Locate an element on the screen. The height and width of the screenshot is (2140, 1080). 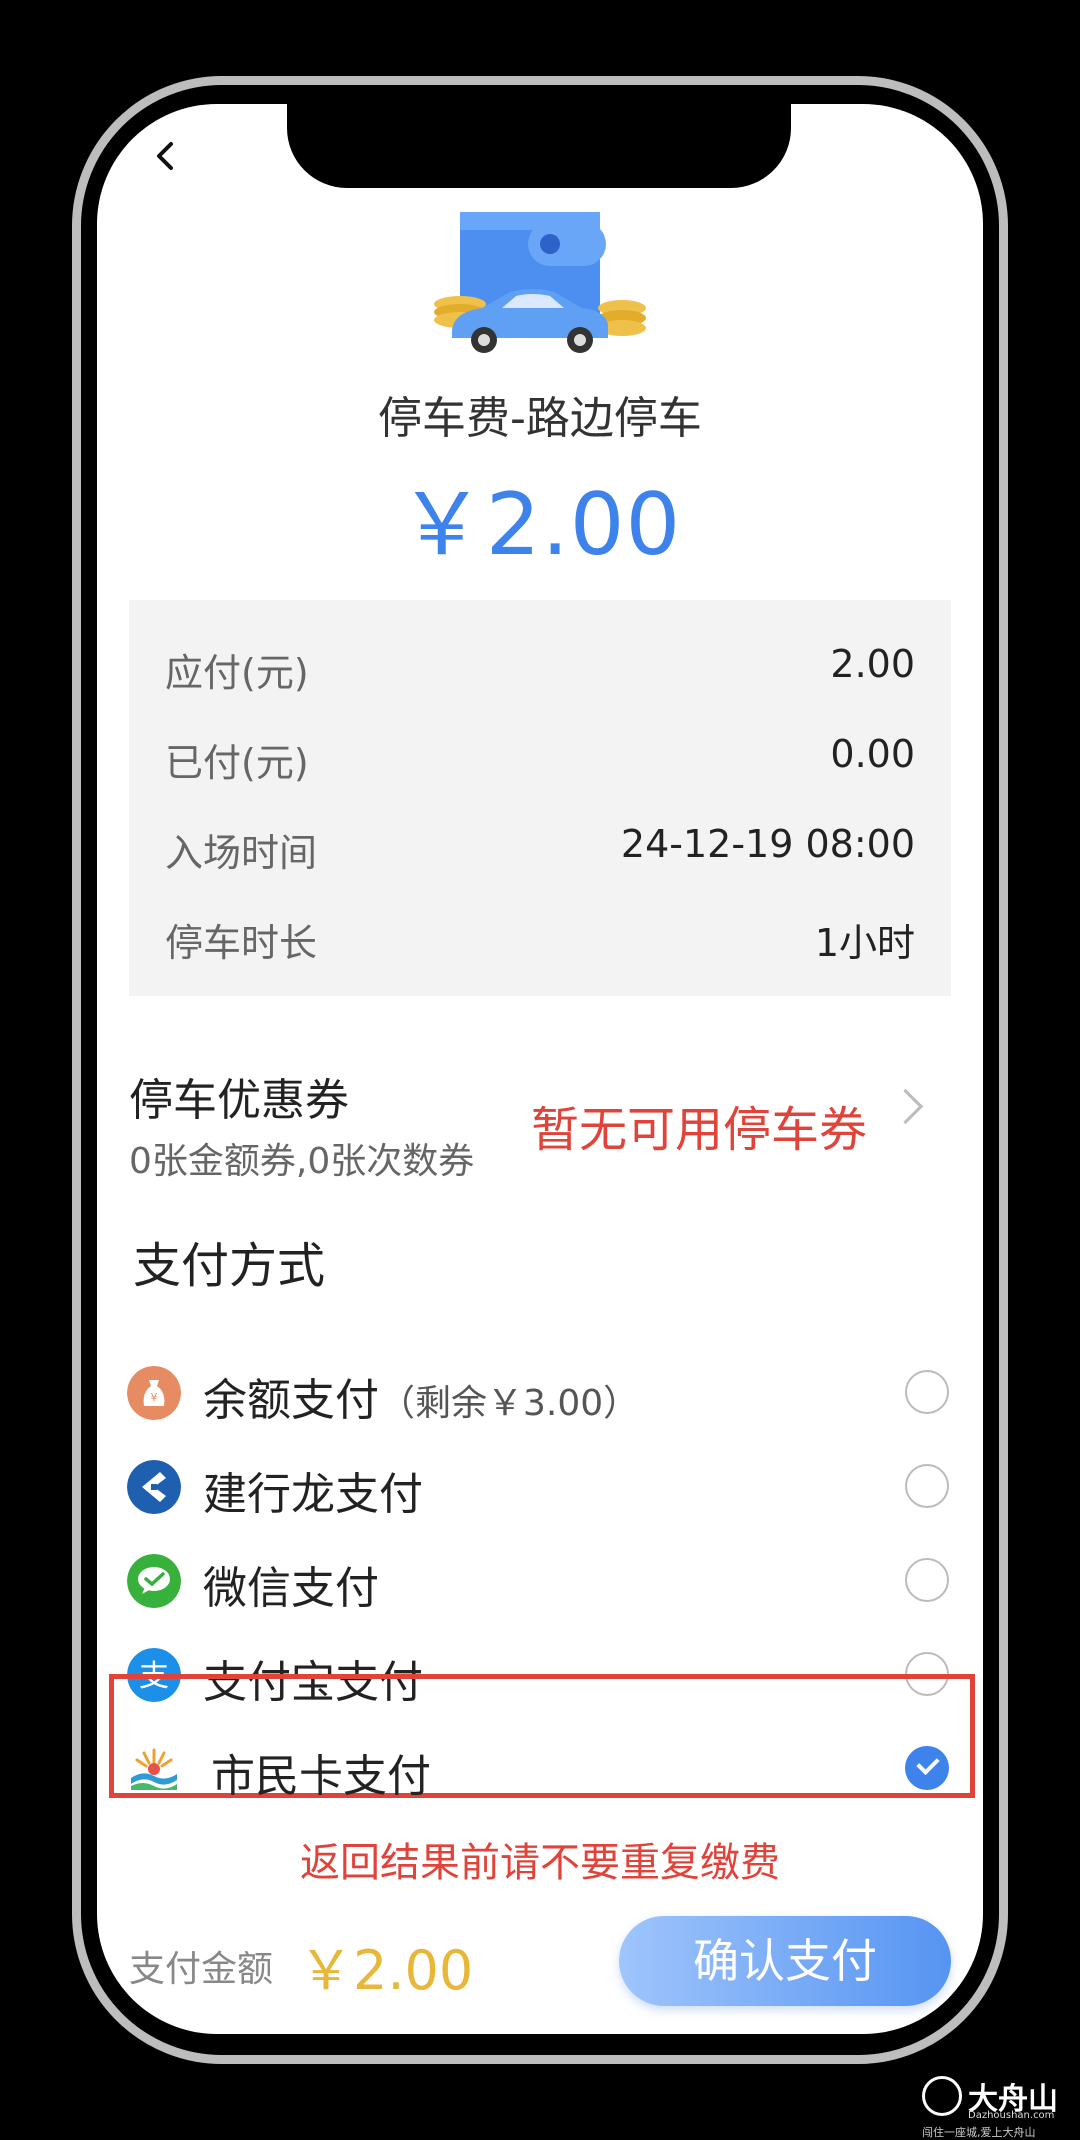
payment-label: 建行龙支付 is located at coordinates (313, 1494).